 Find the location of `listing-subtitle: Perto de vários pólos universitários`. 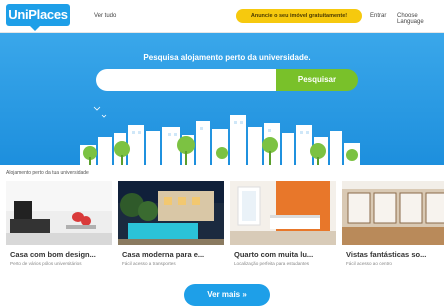

listing-subtitle: Perto de vários pólos universitários is located at coordinates (46, 263).